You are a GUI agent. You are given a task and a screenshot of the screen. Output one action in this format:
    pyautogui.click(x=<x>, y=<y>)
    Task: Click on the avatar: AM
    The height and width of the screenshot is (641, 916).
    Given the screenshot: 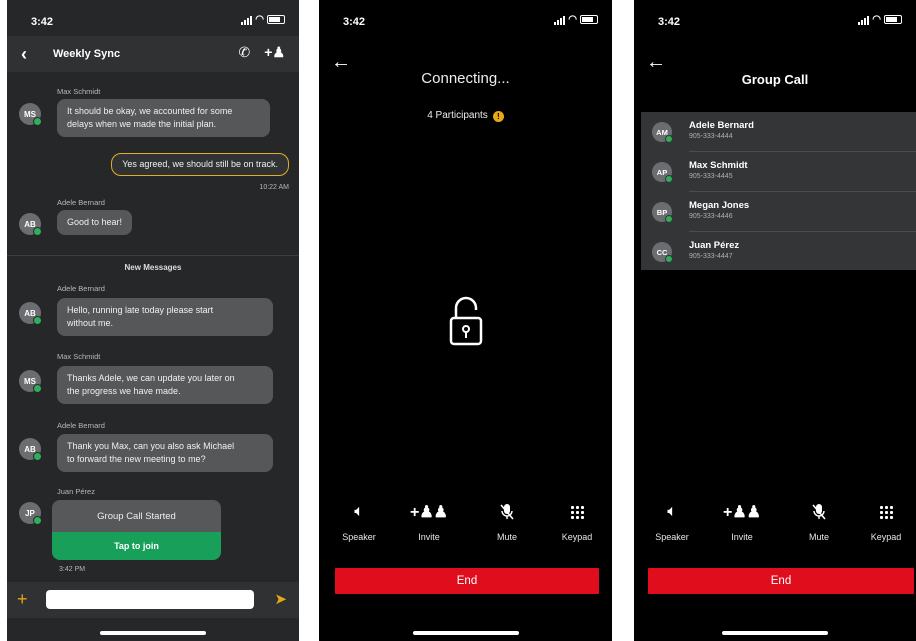 What is the action you would take?
    pyautogui.click(x=662, y=132)
    